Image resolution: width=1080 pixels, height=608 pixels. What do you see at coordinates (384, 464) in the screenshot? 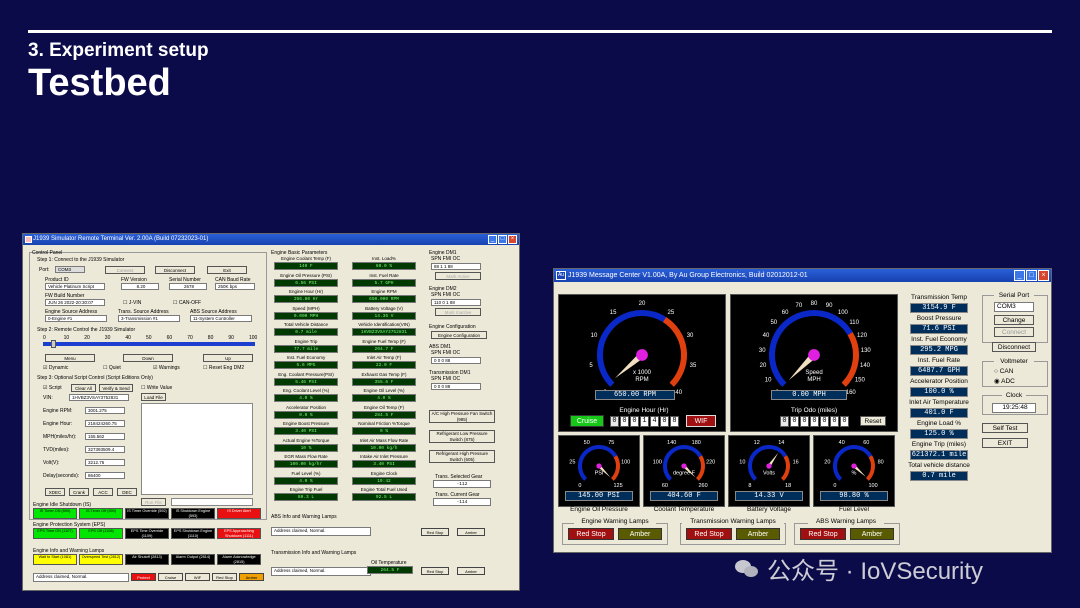
I see `param-value: 3.40 PSI` at bounding box center [384, 464].